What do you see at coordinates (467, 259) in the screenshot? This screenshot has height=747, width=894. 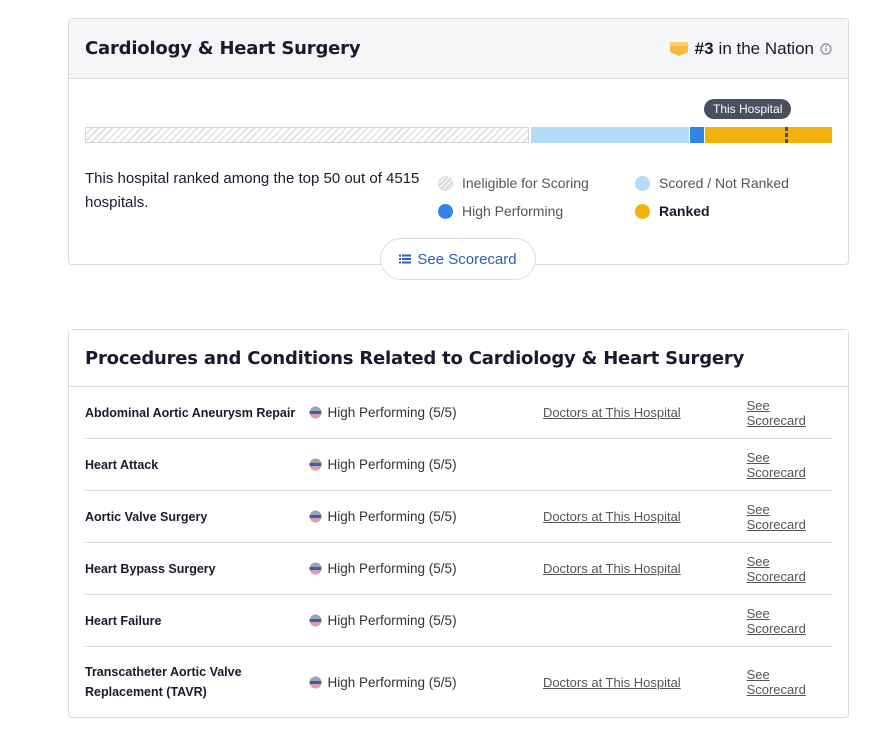 I see `see-scorecard-label: See Scorecard` at bounding box center [467, 259].